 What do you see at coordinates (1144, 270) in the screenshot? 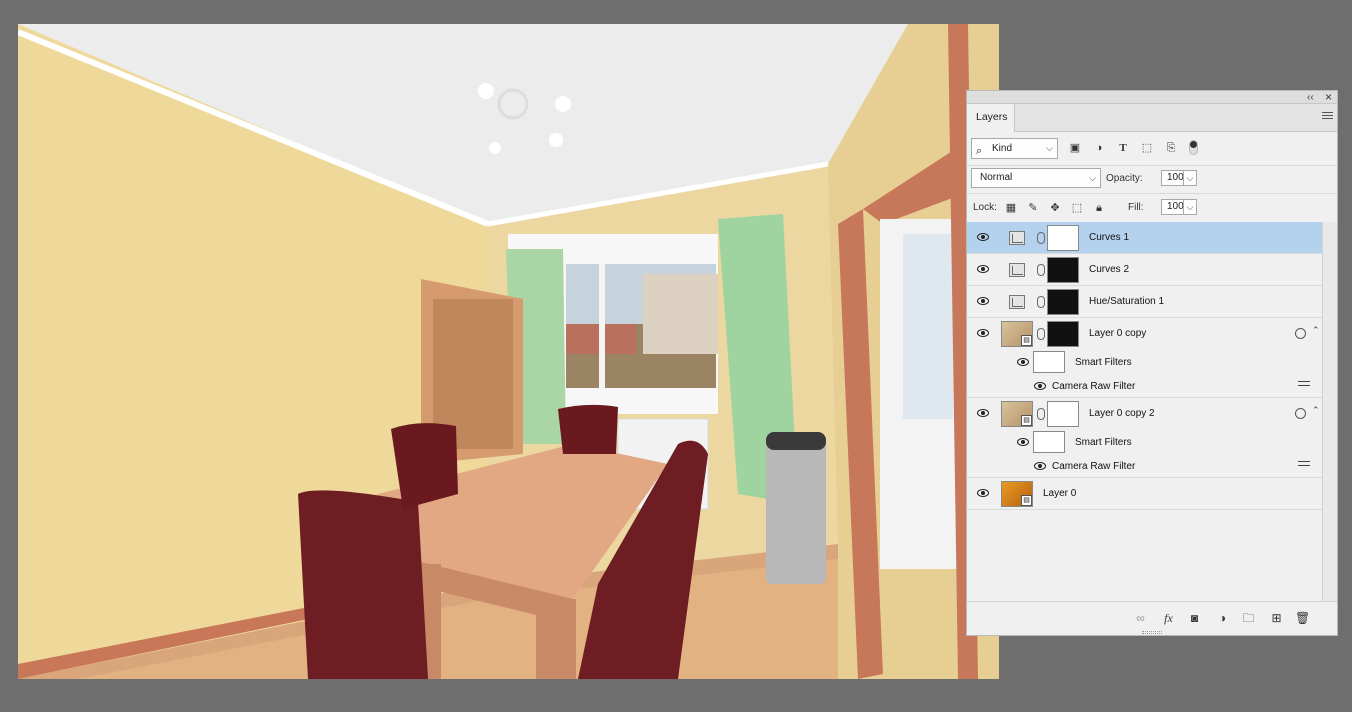
I see `layer-row-curves-2: Curves 2` at bounding box center [1144, 270].